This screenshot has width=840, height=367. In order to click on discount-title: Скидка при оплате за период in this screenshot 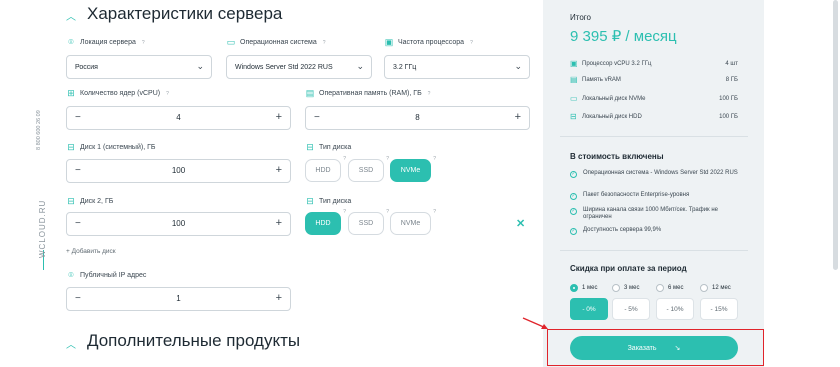, I will do `click(628, 268)`.